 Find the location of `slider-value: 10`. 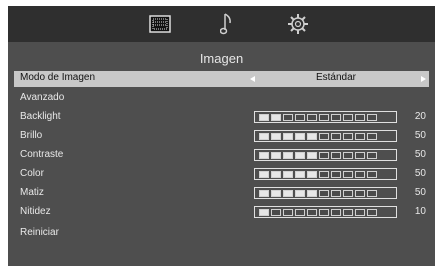

slider-value: 10 is located at coordinates (420, 211).